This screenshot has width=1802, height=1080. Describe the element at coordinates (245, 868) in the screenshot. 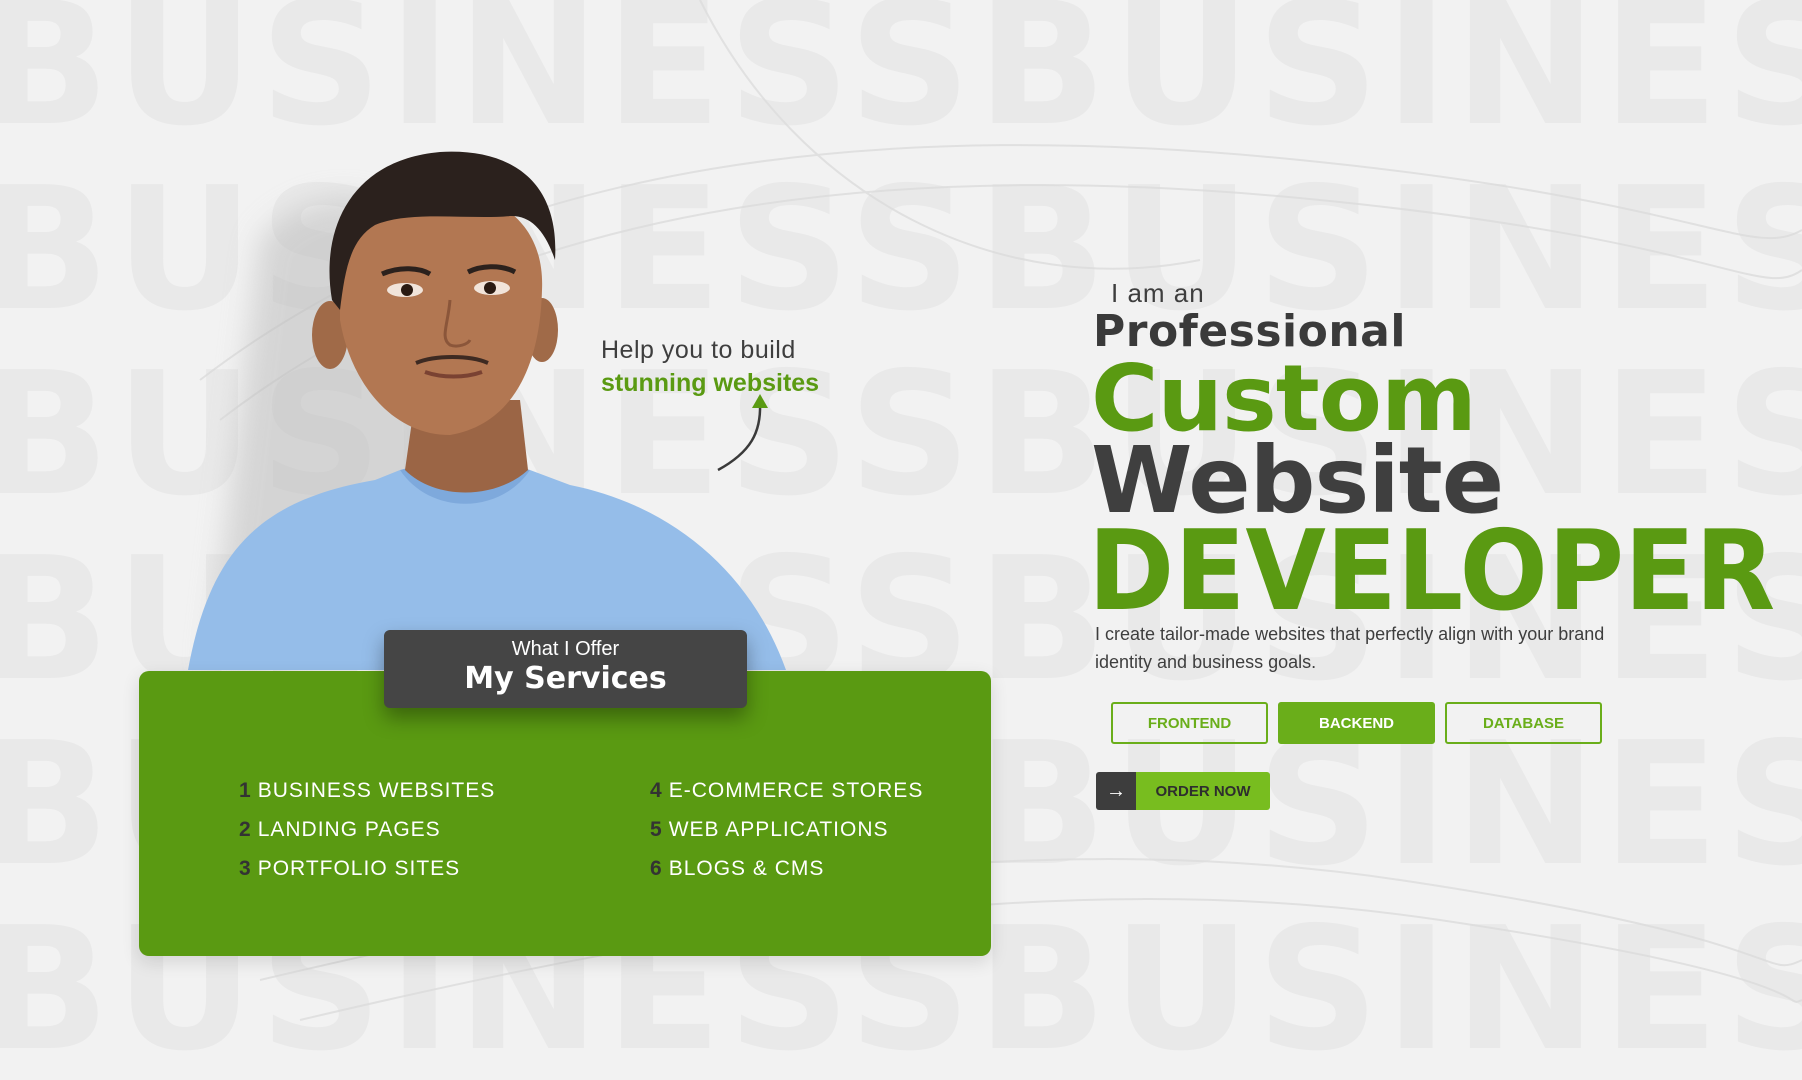

I see `service-number: 3` at that location.